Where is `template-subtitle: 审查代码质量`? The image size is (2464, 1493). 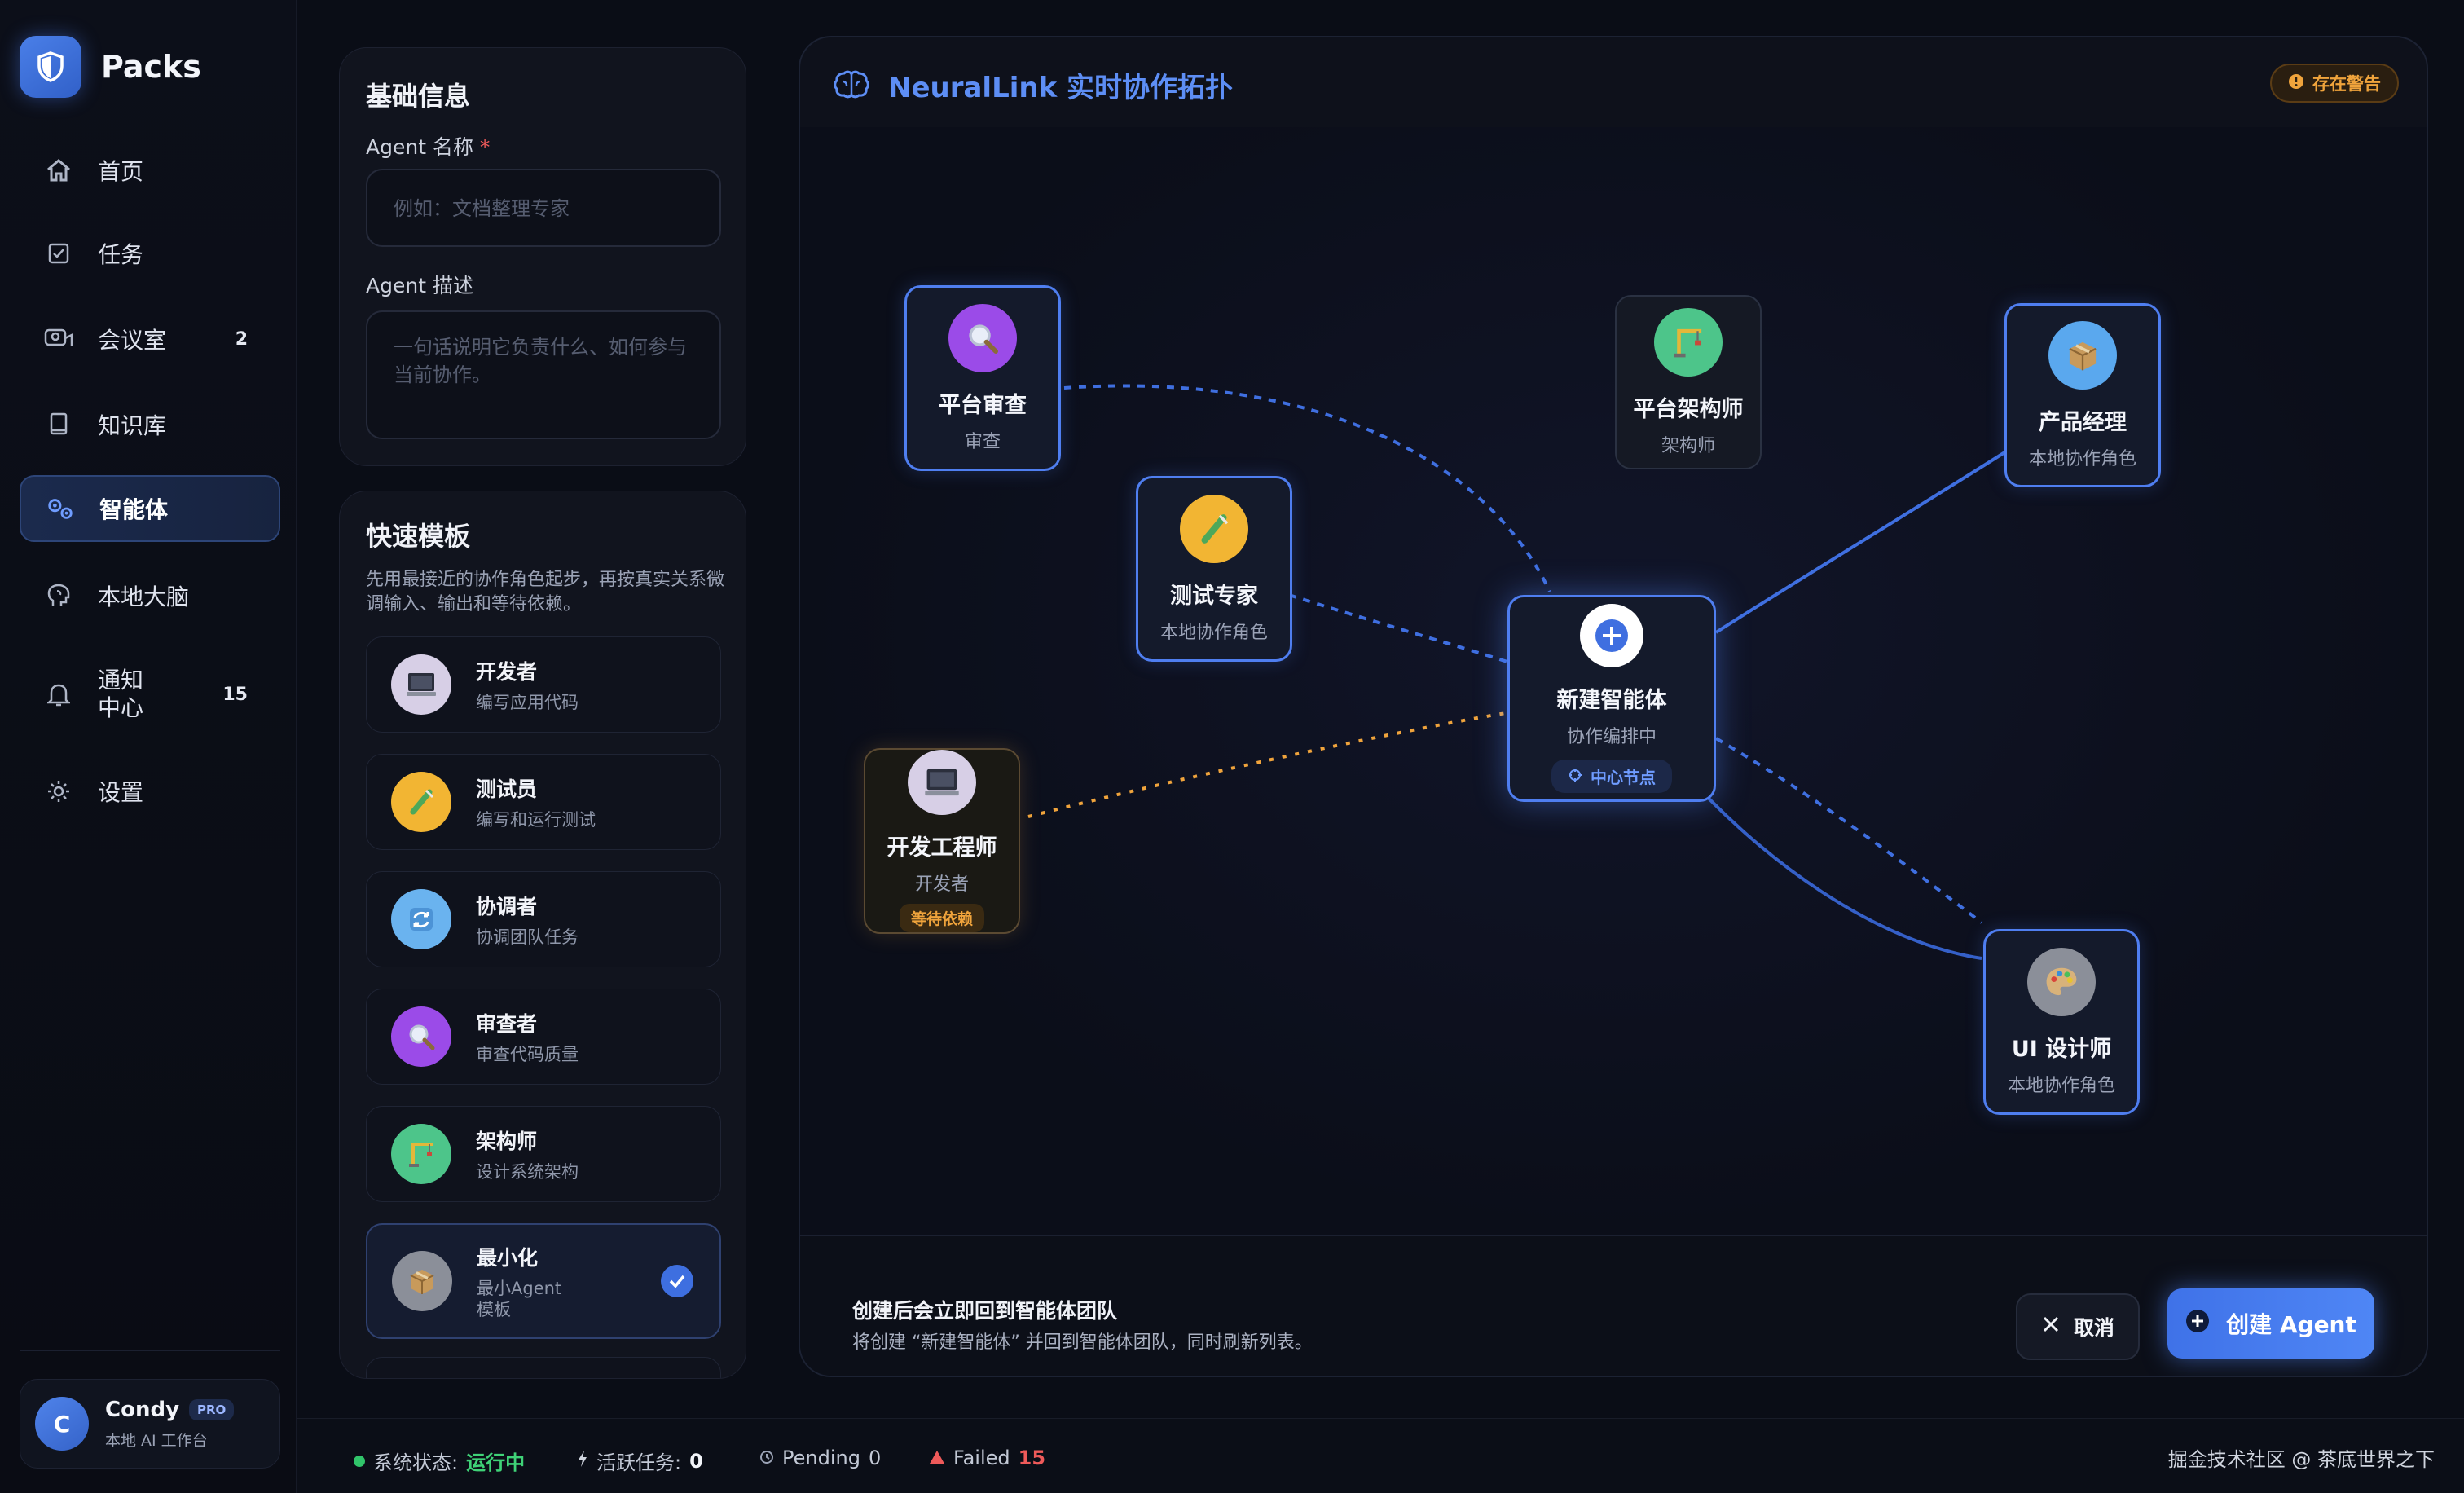 template-subtitle: 审查代码质量 is located at coordinates (527, 1055).